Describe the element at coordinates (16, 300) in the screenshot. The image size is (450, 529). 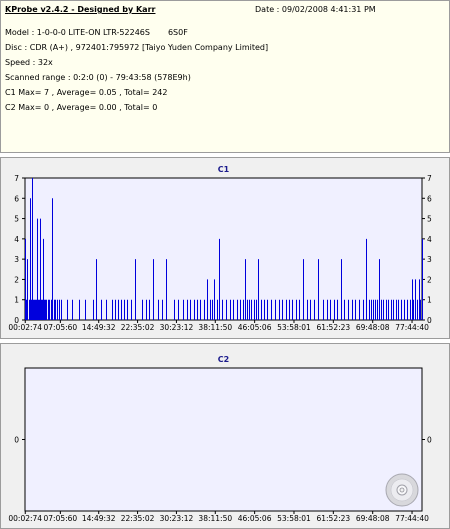
I see `y-tick-label-left: 1` at that location.